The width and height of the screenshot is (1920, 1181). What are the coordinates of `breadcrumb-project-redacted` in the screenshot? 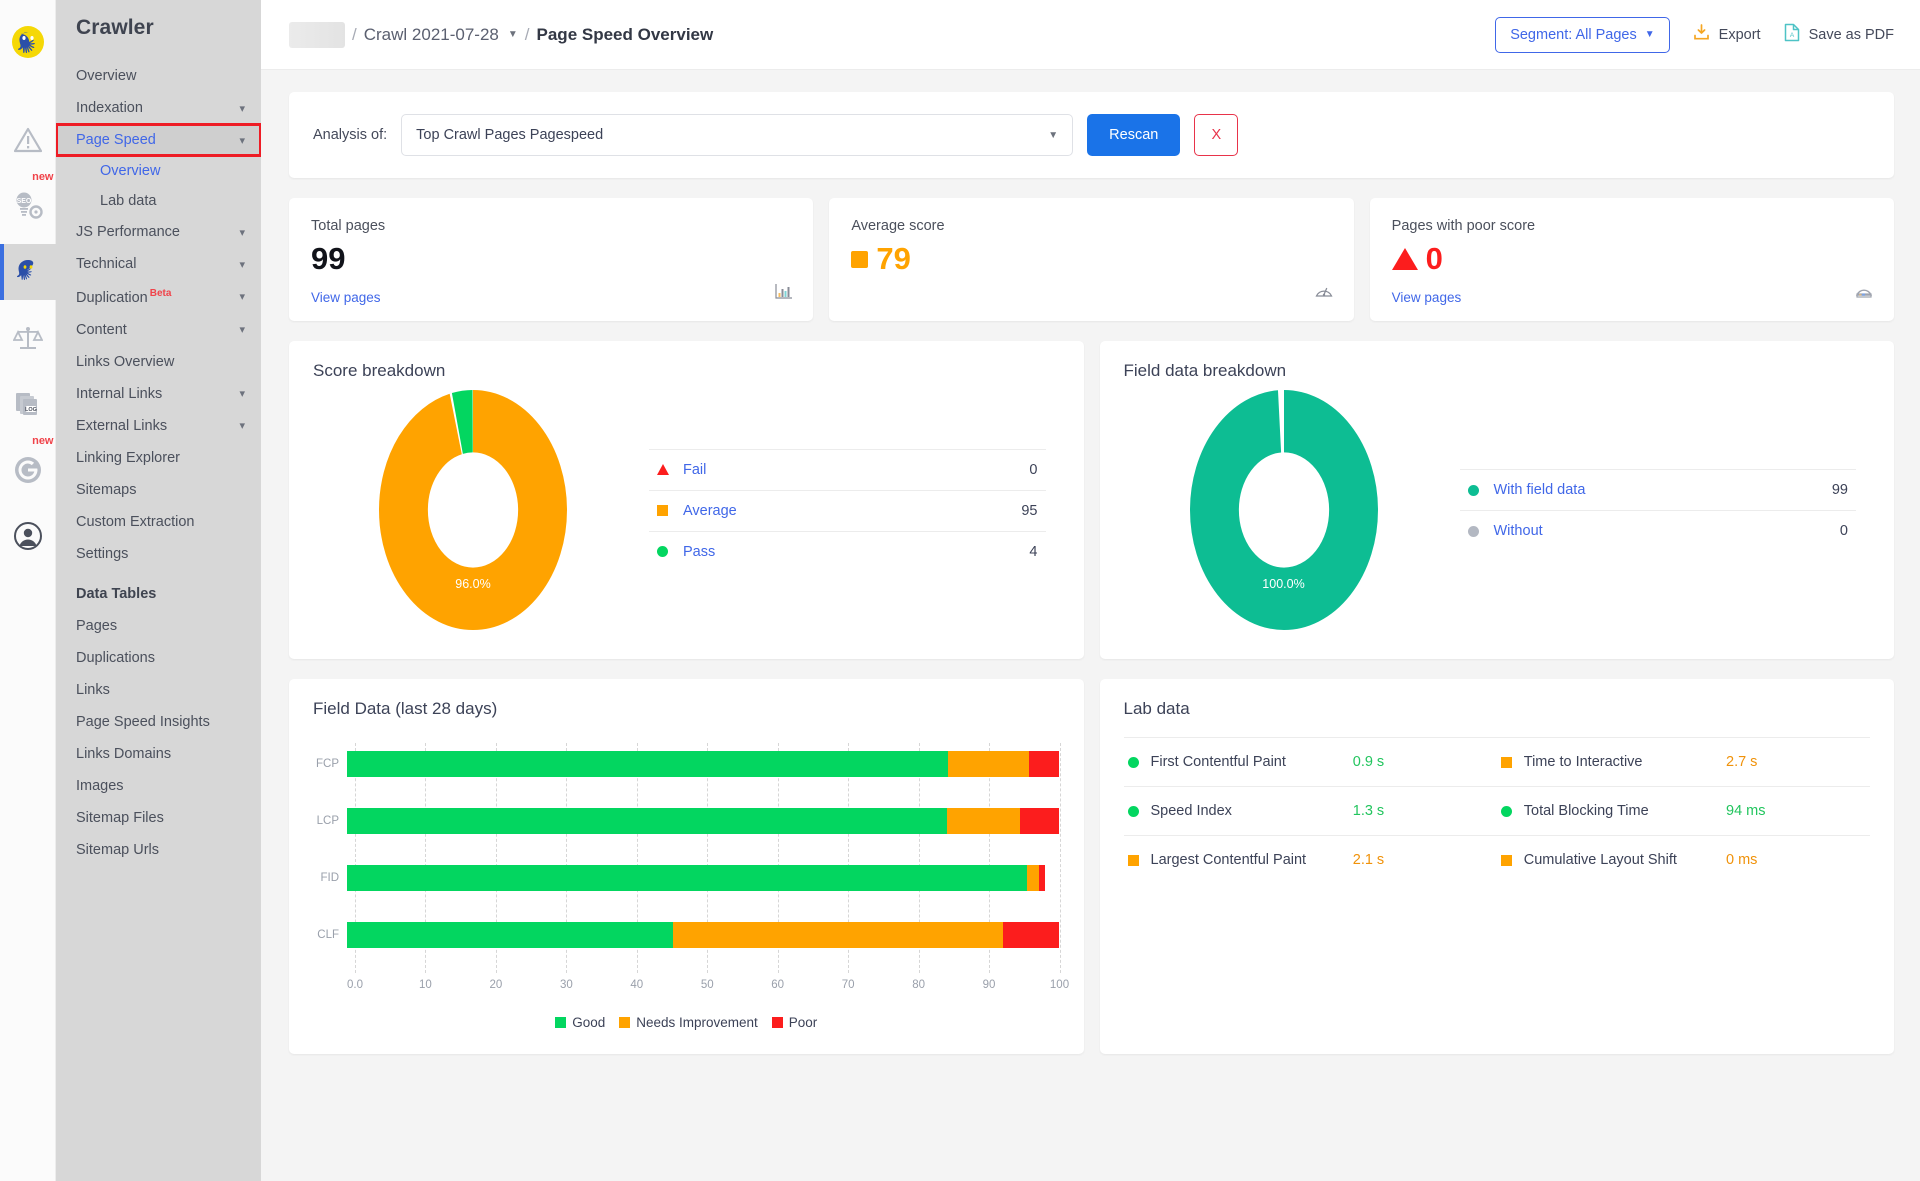 It's located at (317, 34).